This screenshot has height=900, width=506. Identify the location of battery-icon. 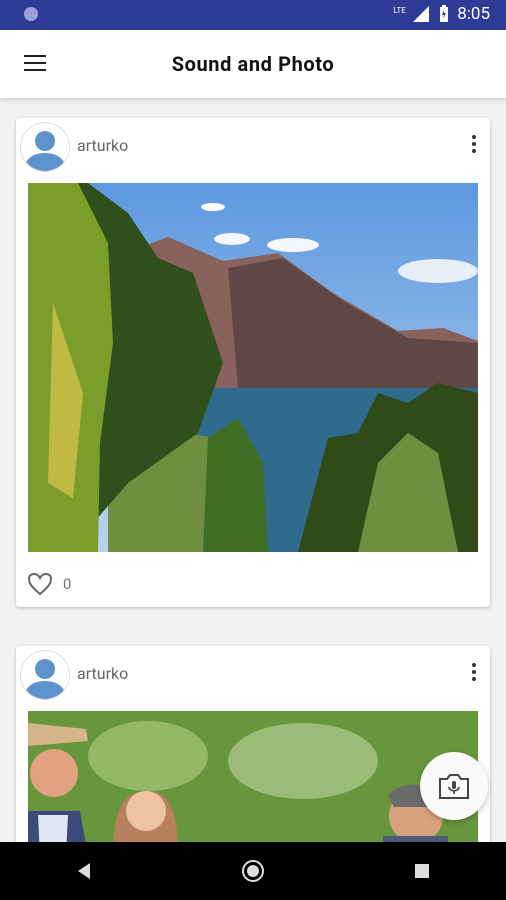
(444, 13).